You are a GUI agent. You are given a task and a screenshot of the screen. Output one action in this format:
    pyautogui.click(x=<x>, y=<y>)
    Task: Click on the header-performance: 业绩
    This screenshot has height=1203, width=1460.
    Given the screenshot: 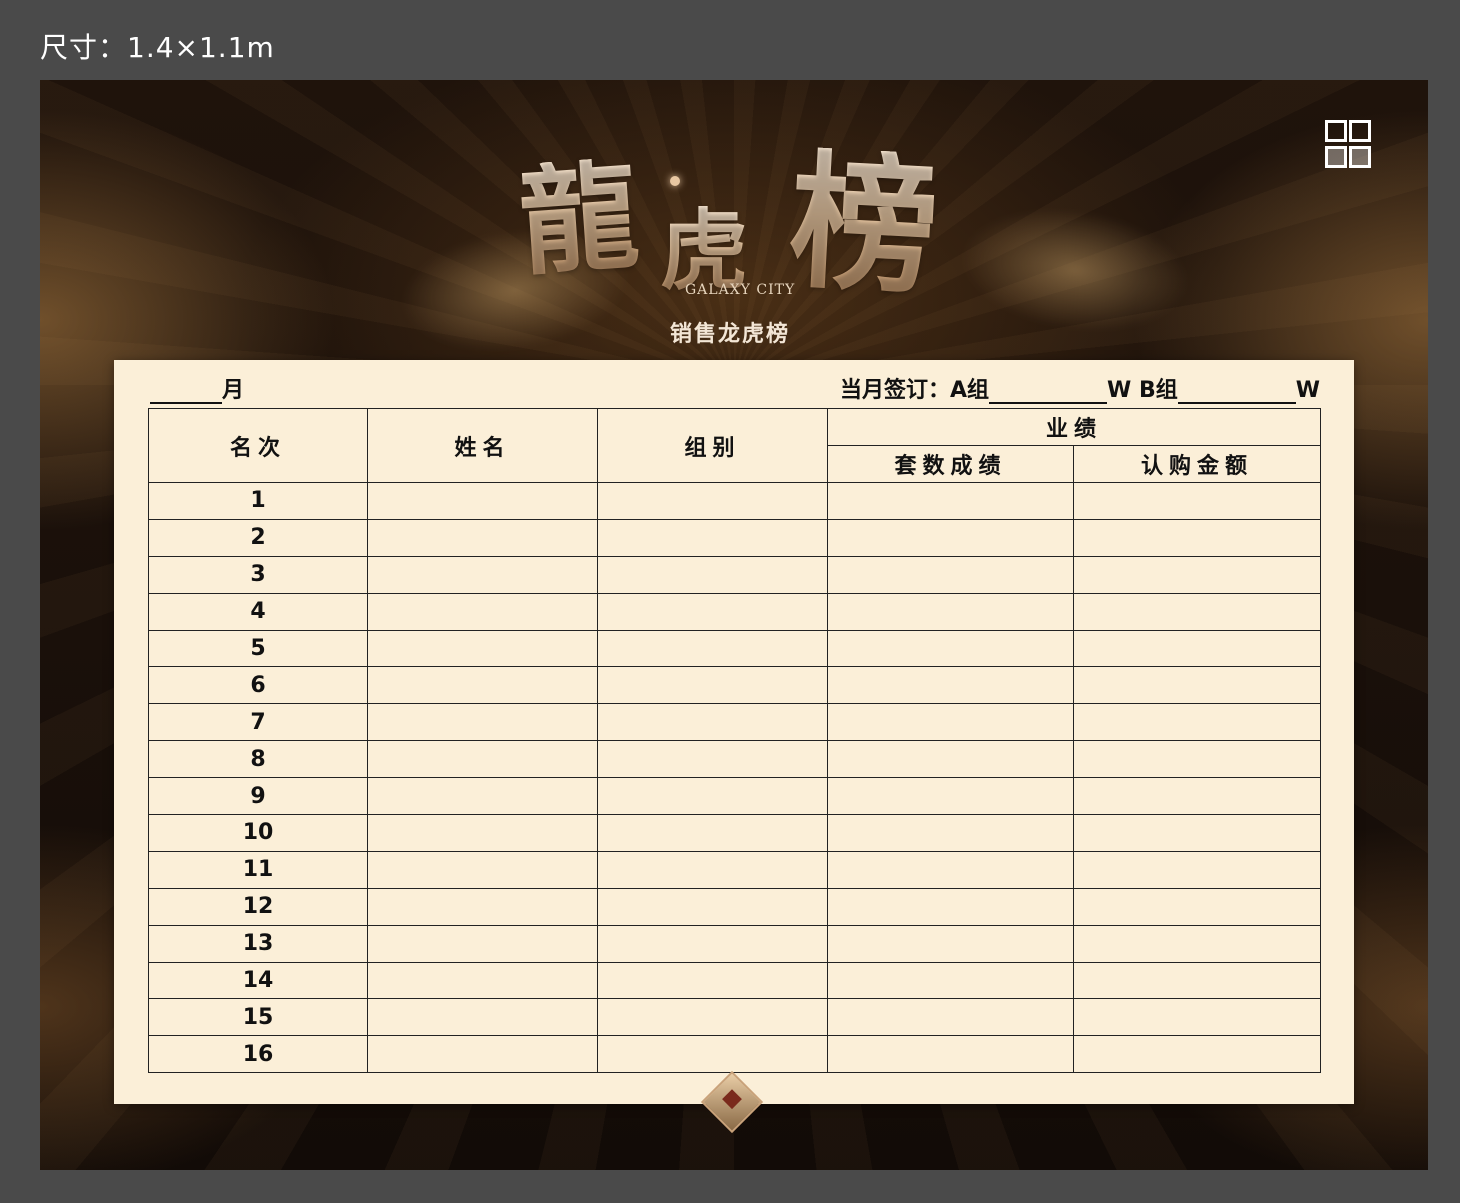 What is the action you would take?
    pyautogui.click(x=1074, y=427)
    